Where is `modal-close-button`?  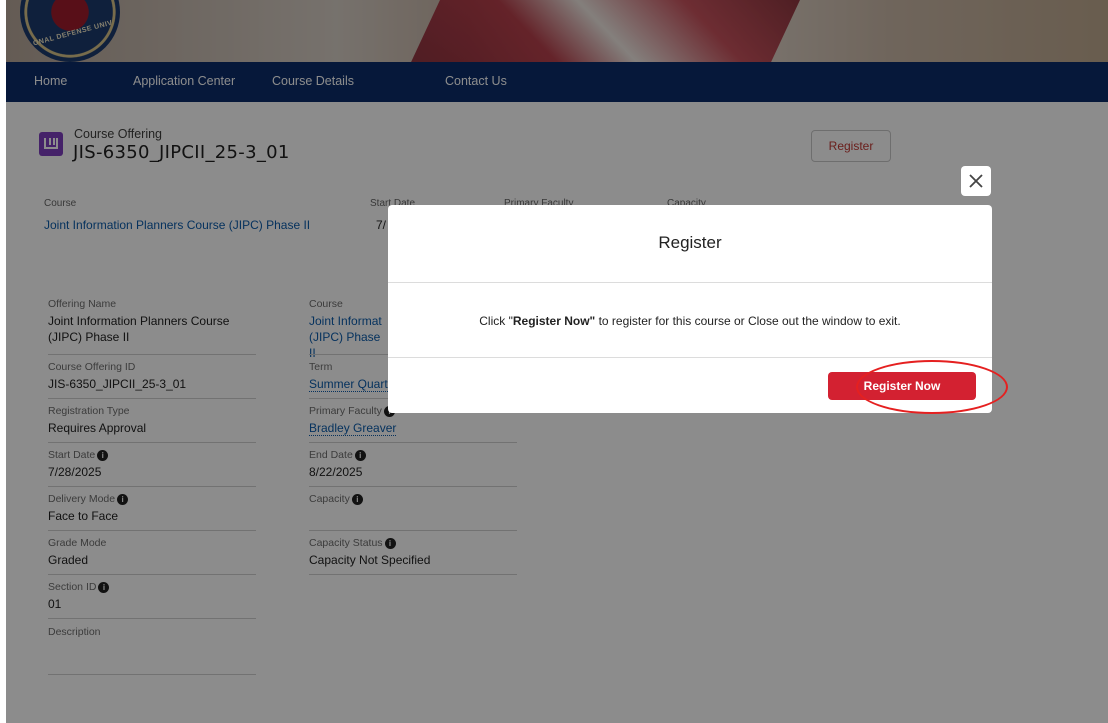
modal-close-button is located at coordinates (976, 181).